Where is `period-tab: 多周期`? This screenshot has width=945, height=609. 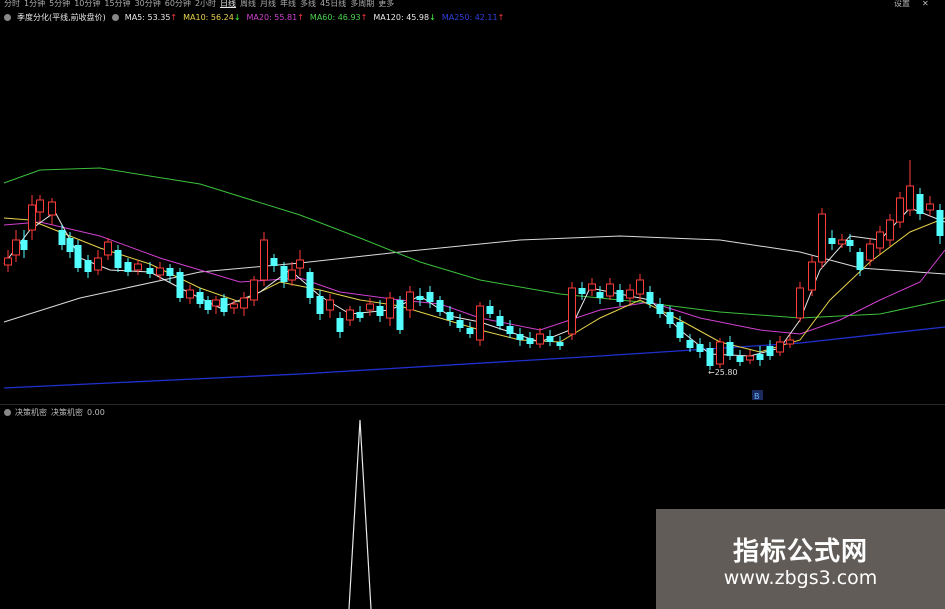 period-tab: 多周期 is located at coordinates (362, 4).